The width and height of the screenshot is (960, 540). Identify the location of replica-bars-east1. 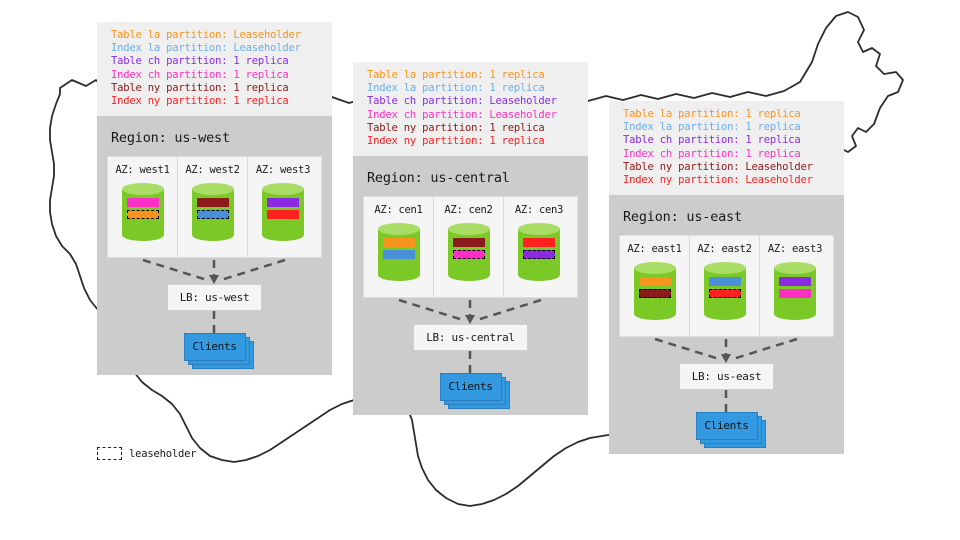
(654, 289).